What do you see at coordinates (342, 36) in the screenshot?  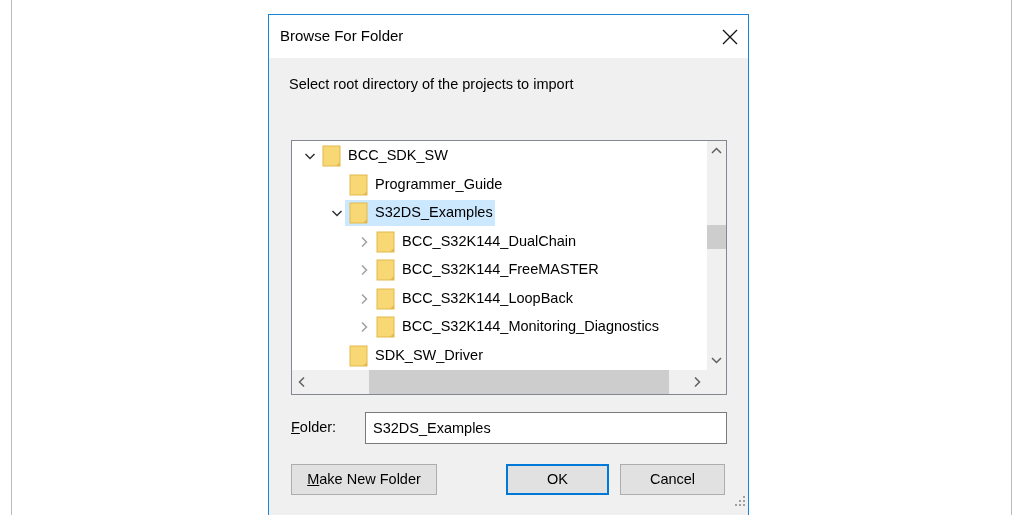 I see `window-title: Browse For Folder` at bounding box center [342, 36].